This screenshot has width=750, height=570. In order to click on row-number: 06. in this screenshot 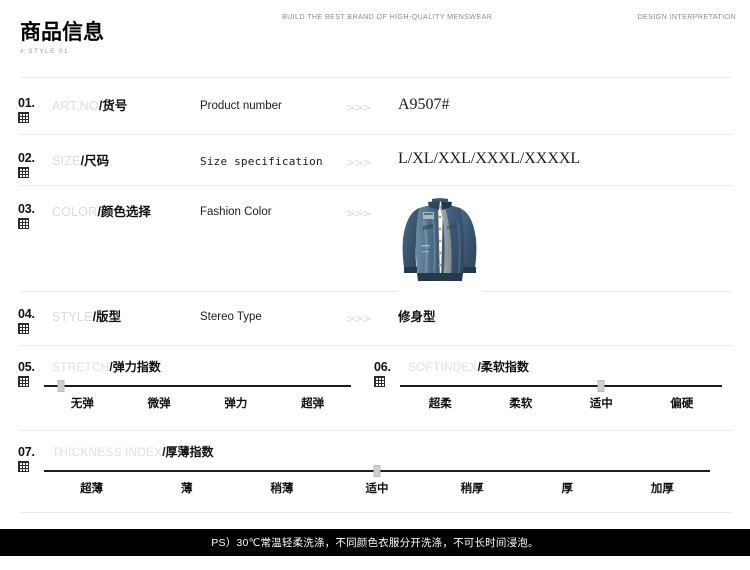, I will do `click(382, 367)`.